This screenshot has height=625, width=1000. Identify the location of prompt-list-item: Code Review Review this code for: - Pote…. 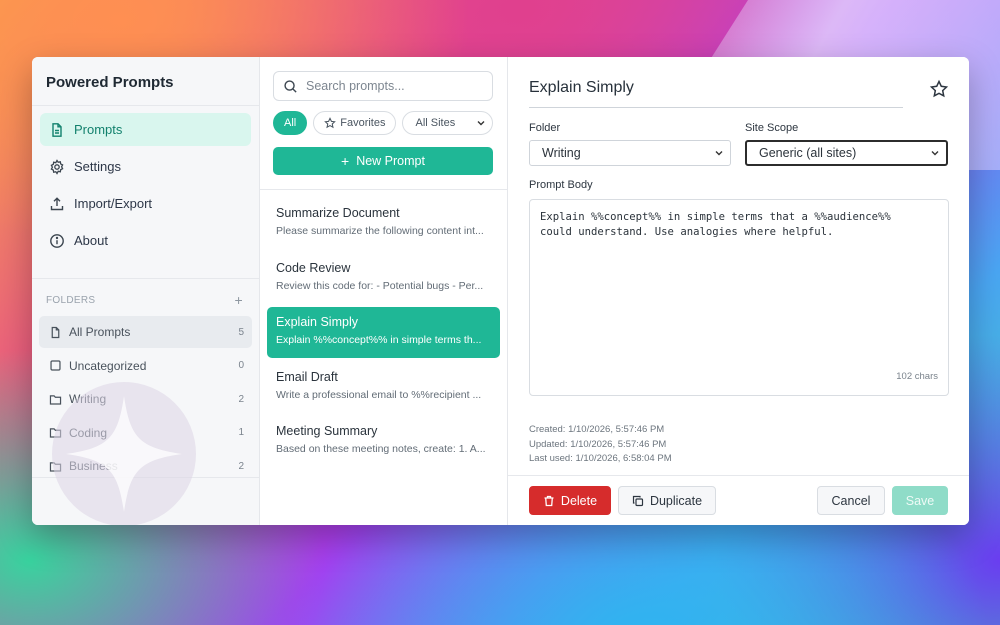
(383, 278).